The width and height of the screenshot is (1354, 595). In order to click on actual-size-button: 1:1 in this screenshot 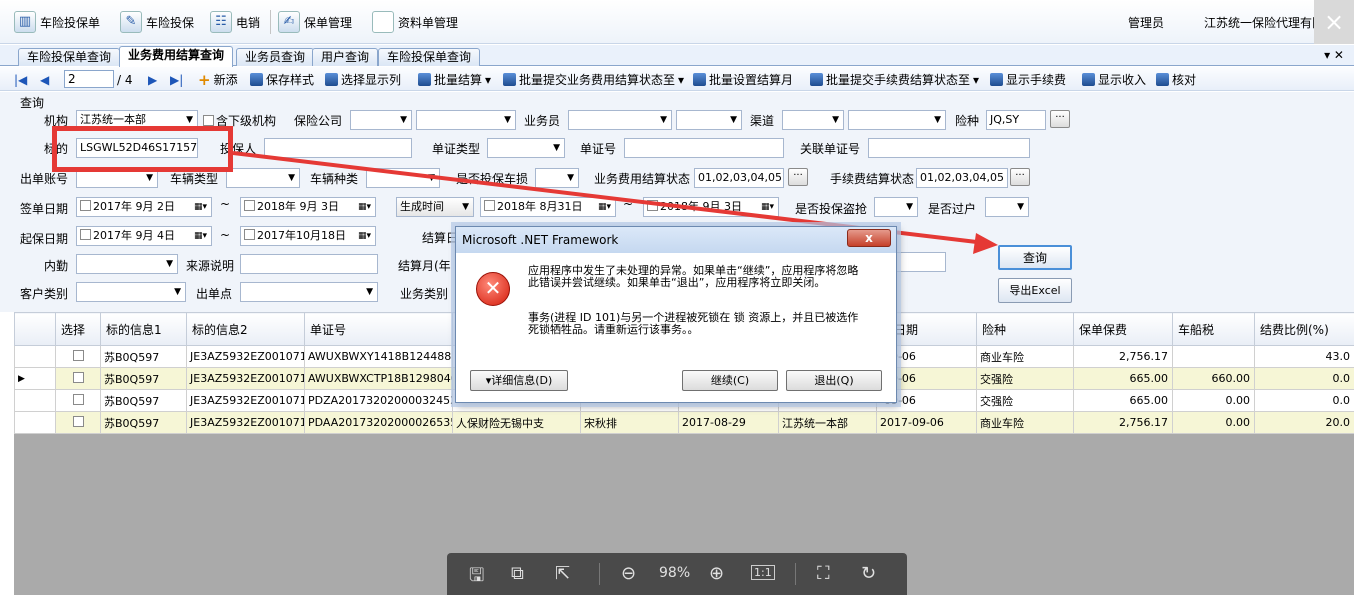, I will do `click(763, 572)`.